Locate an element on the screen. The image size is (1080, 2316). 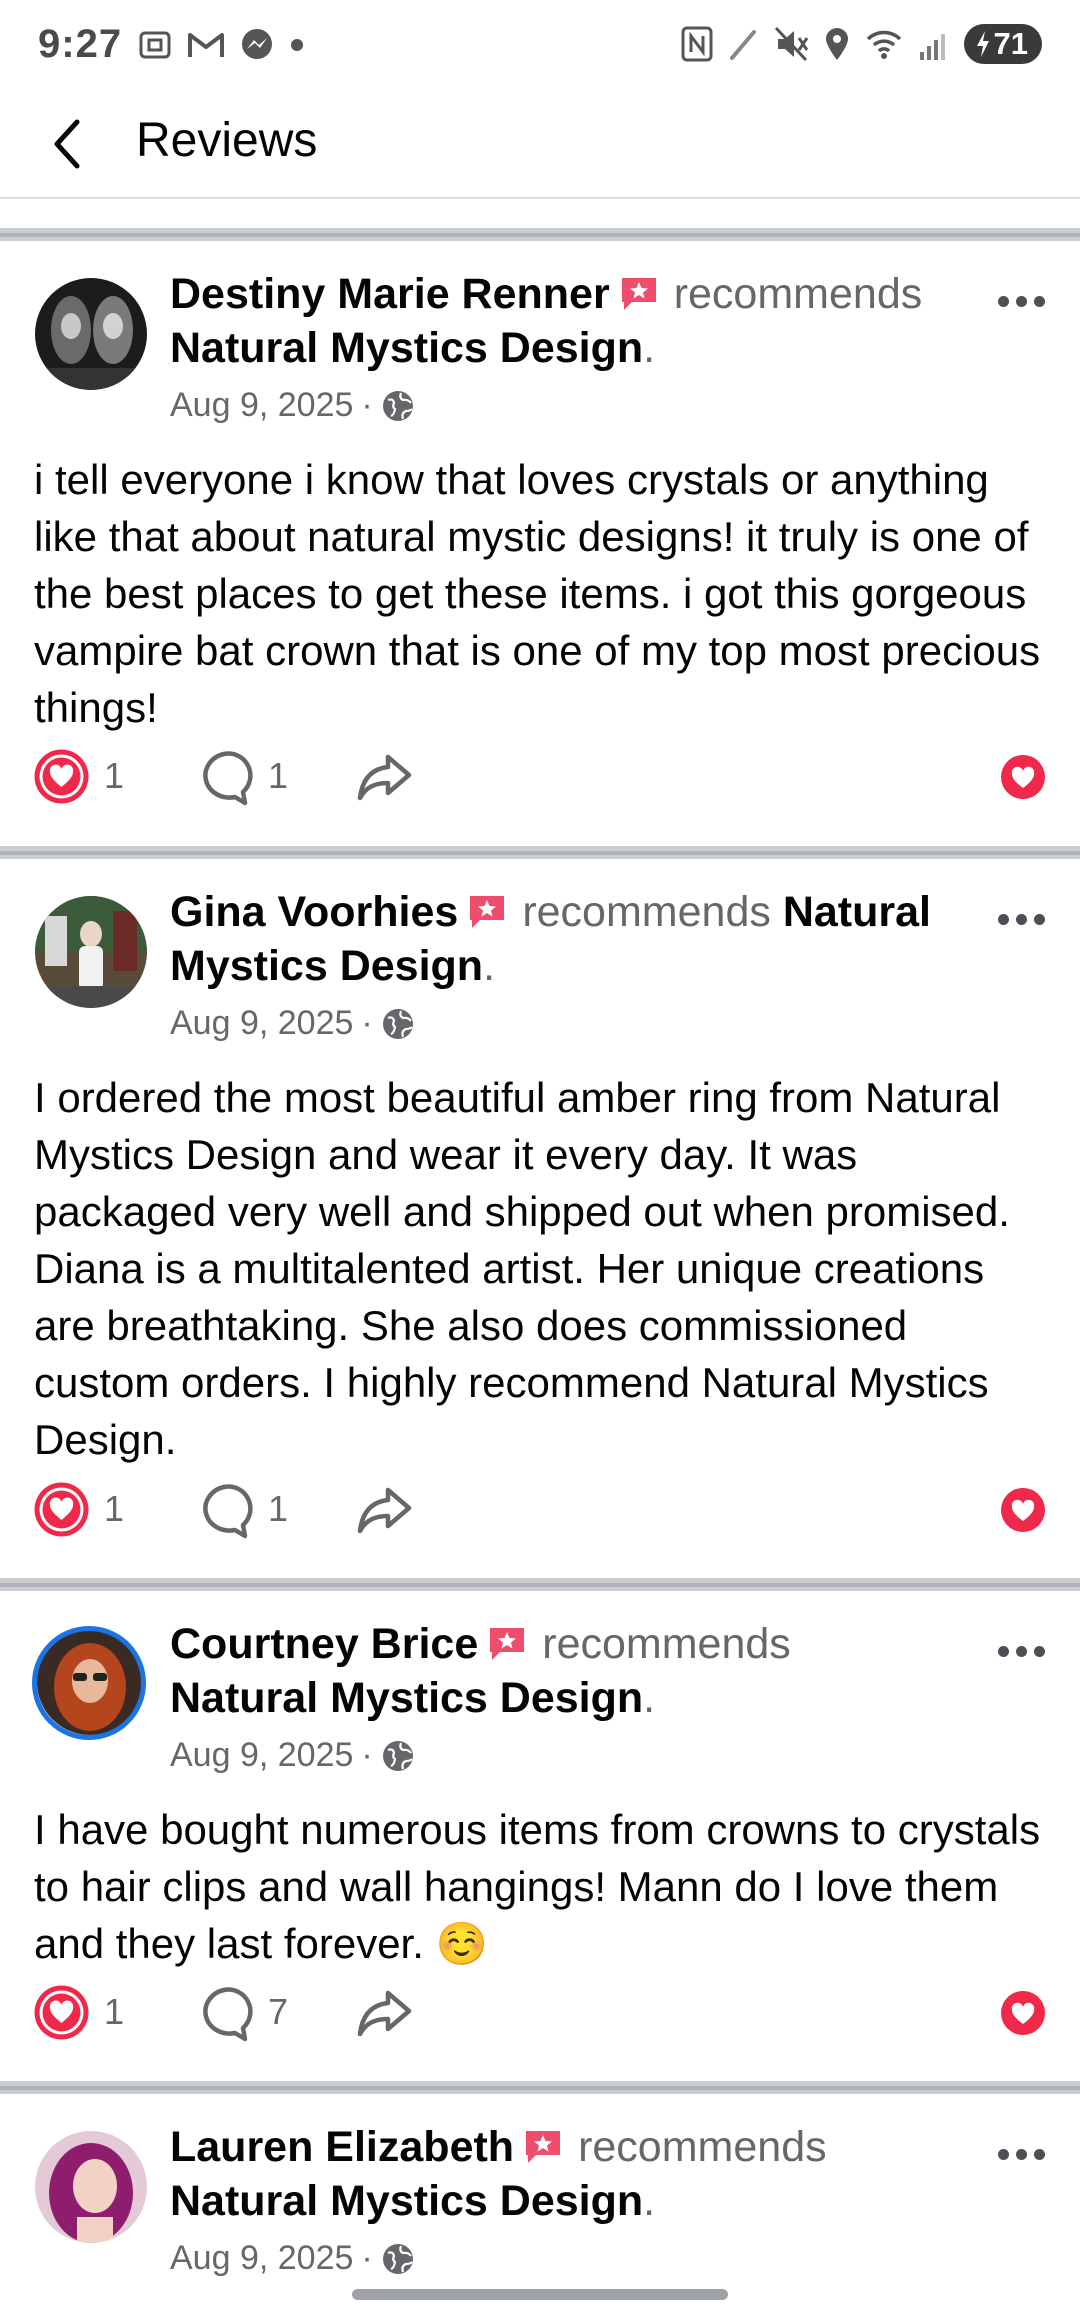
signal-icon is located at coordinates (932, 47).